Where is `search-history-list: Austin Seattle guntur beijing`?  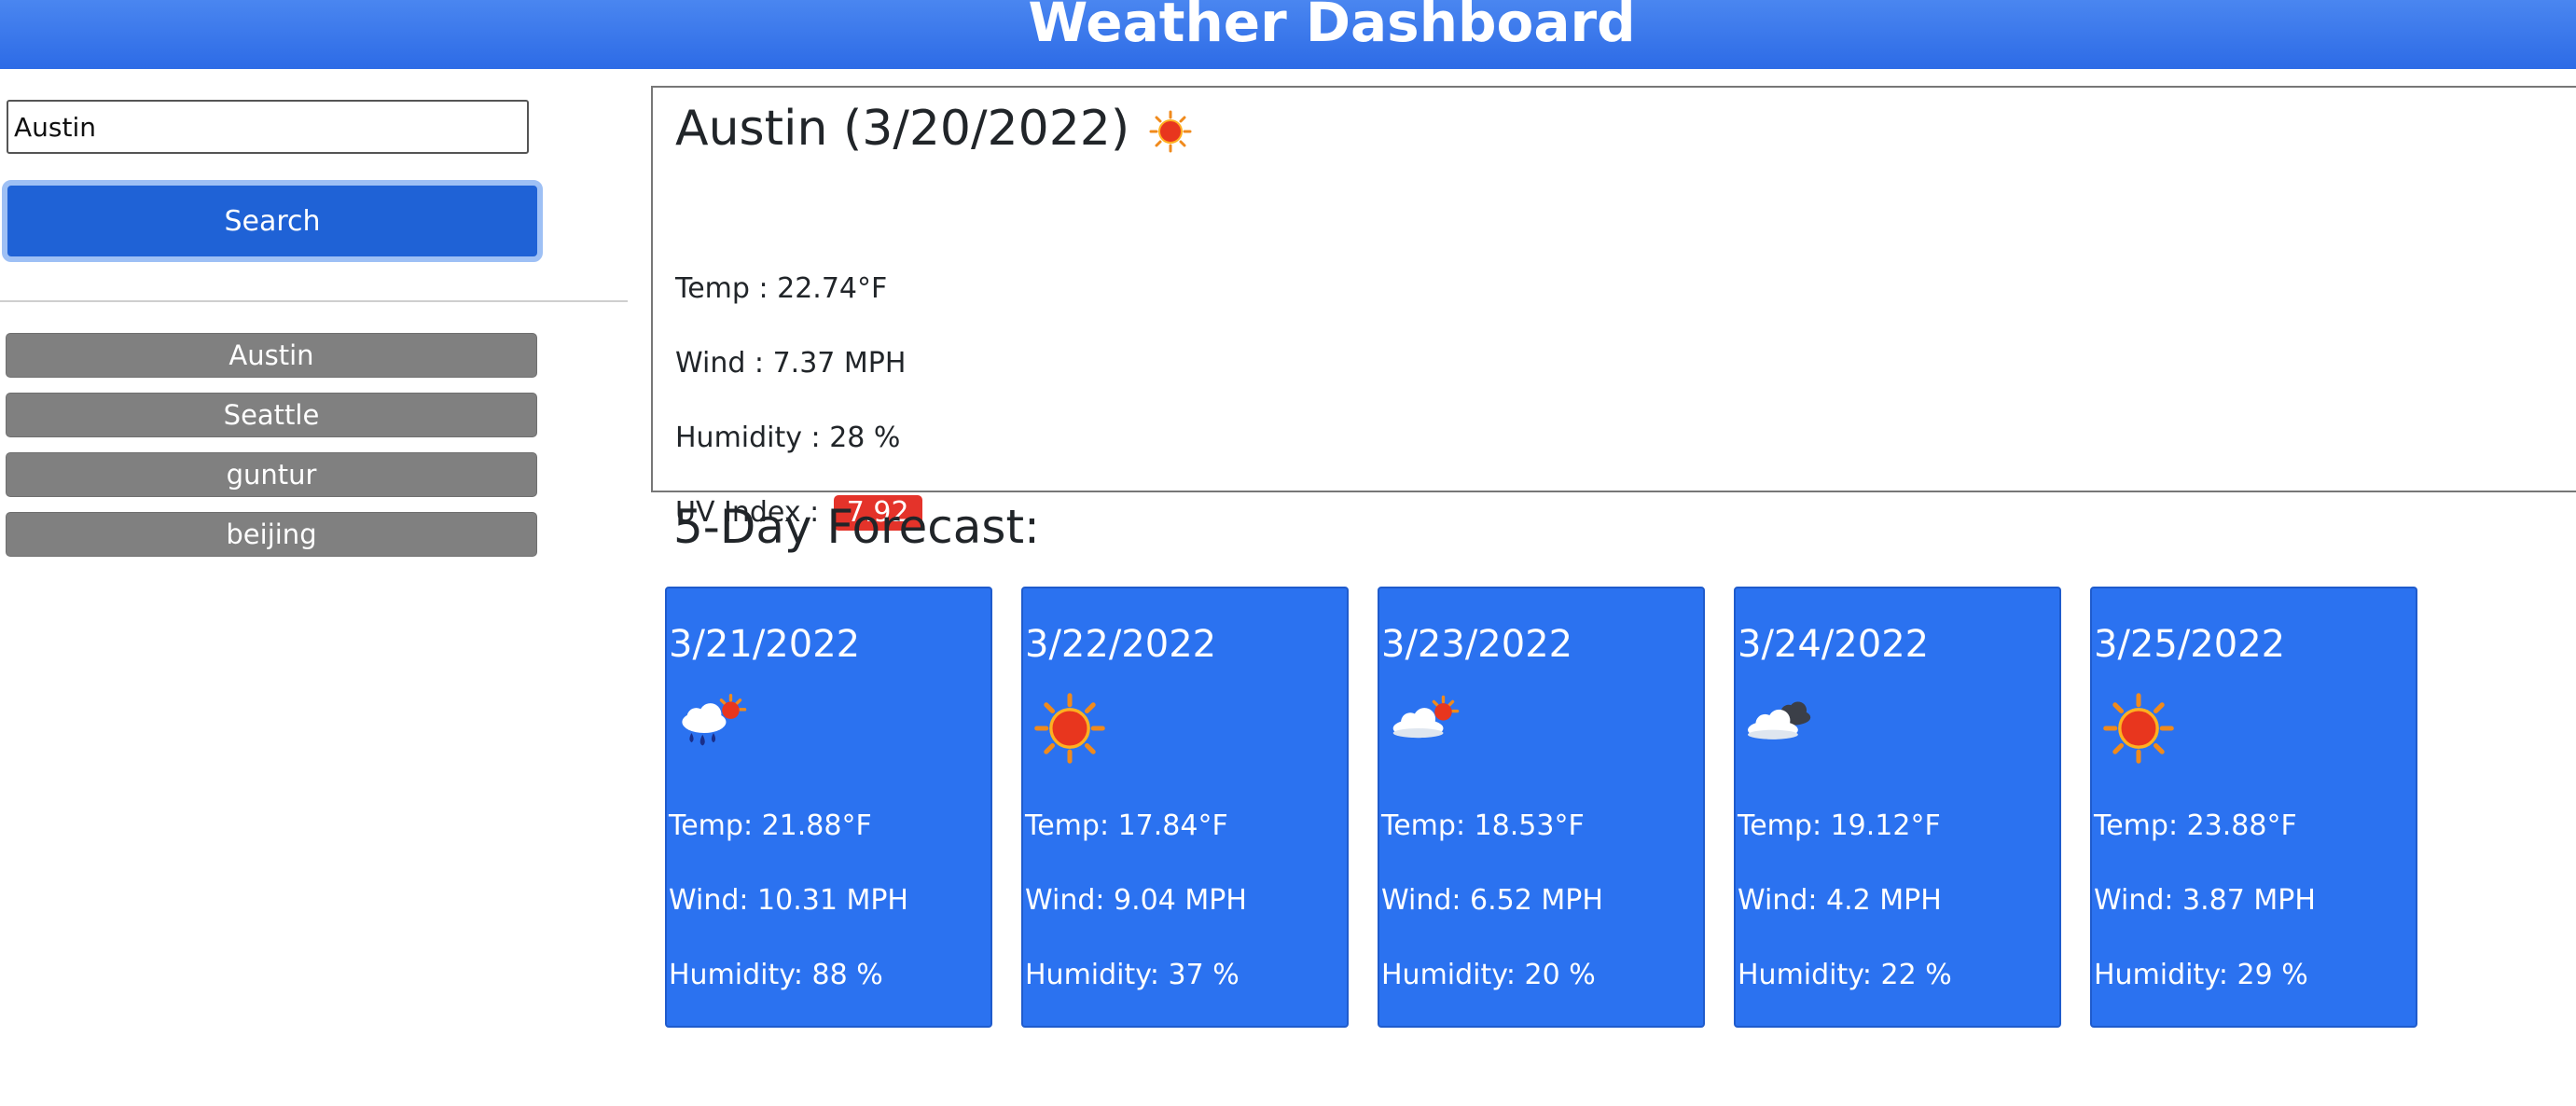
search-history-list: Austin Seattle guntur beijing is located at coordinates (271, 452).